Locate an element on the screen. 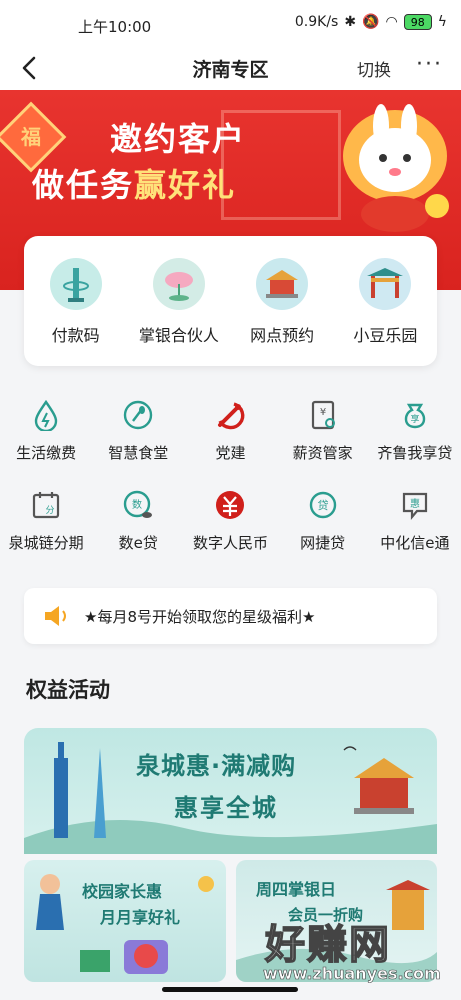 The height and width of the screenshot is (1000, 461). promo-campus-banner: 校园家长惠 月月享好礼 is located at coordinates (125, 921).